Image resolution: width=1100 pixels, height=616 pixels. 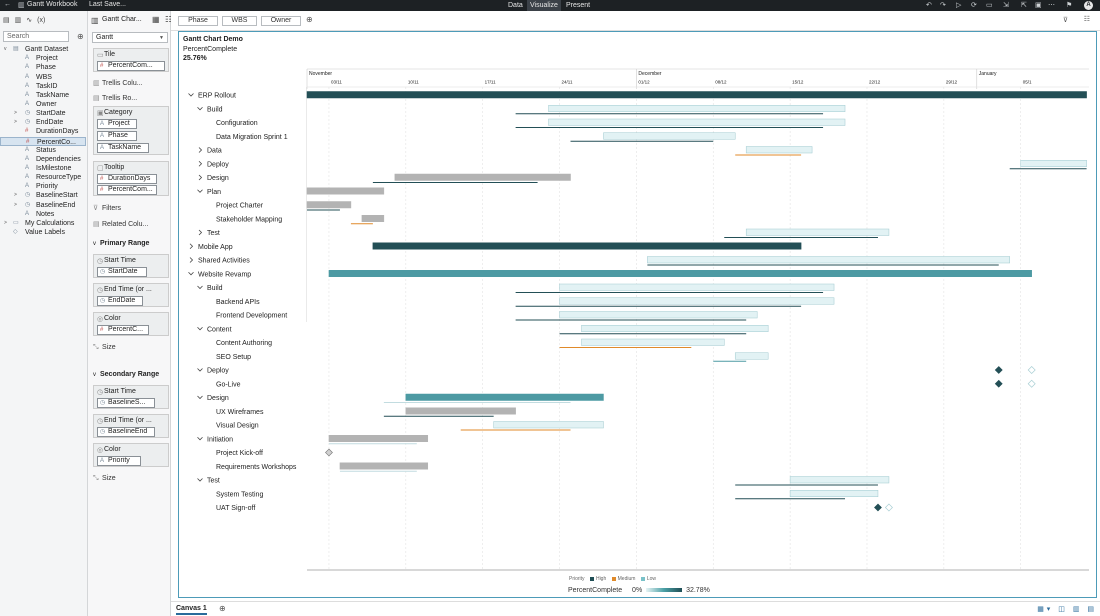 I want to click on field-item: A Status, so click(x=43, y=150).